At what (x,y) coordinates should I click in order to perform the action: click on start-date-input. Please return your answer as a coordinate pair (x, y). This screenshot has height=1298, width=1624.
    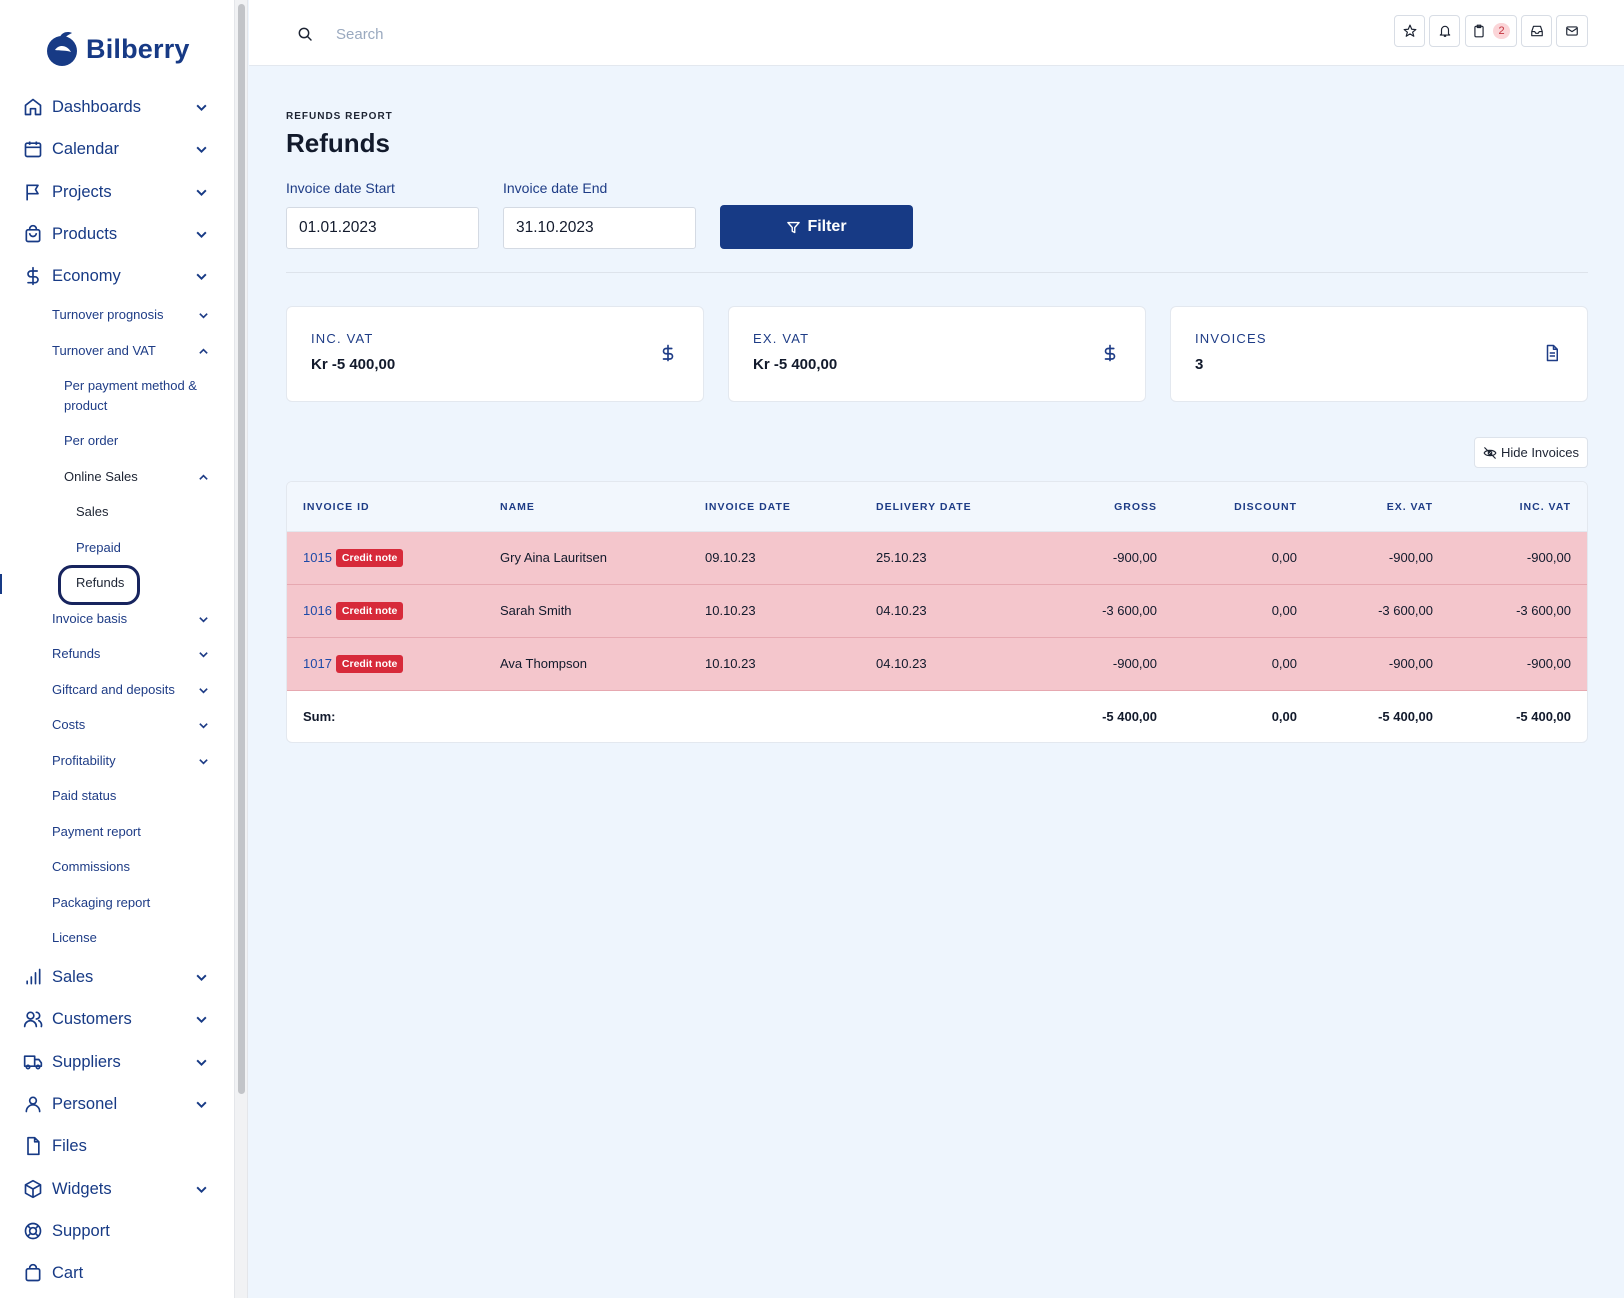
    Looking at the image, I should click on (382, 228).